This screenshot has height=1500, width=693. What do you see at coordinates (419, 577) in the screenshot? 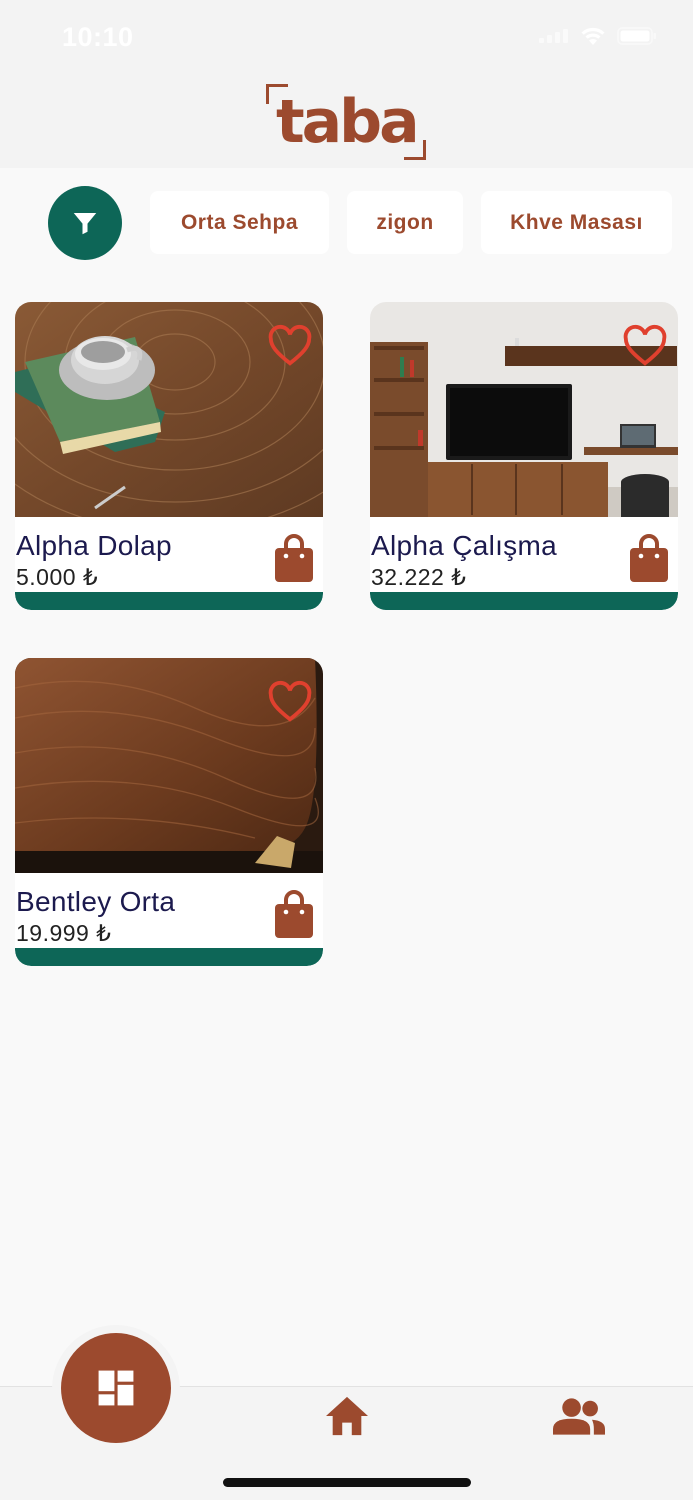
I see `product-price: 32.222 ₺` at bounding box center [419, 577].